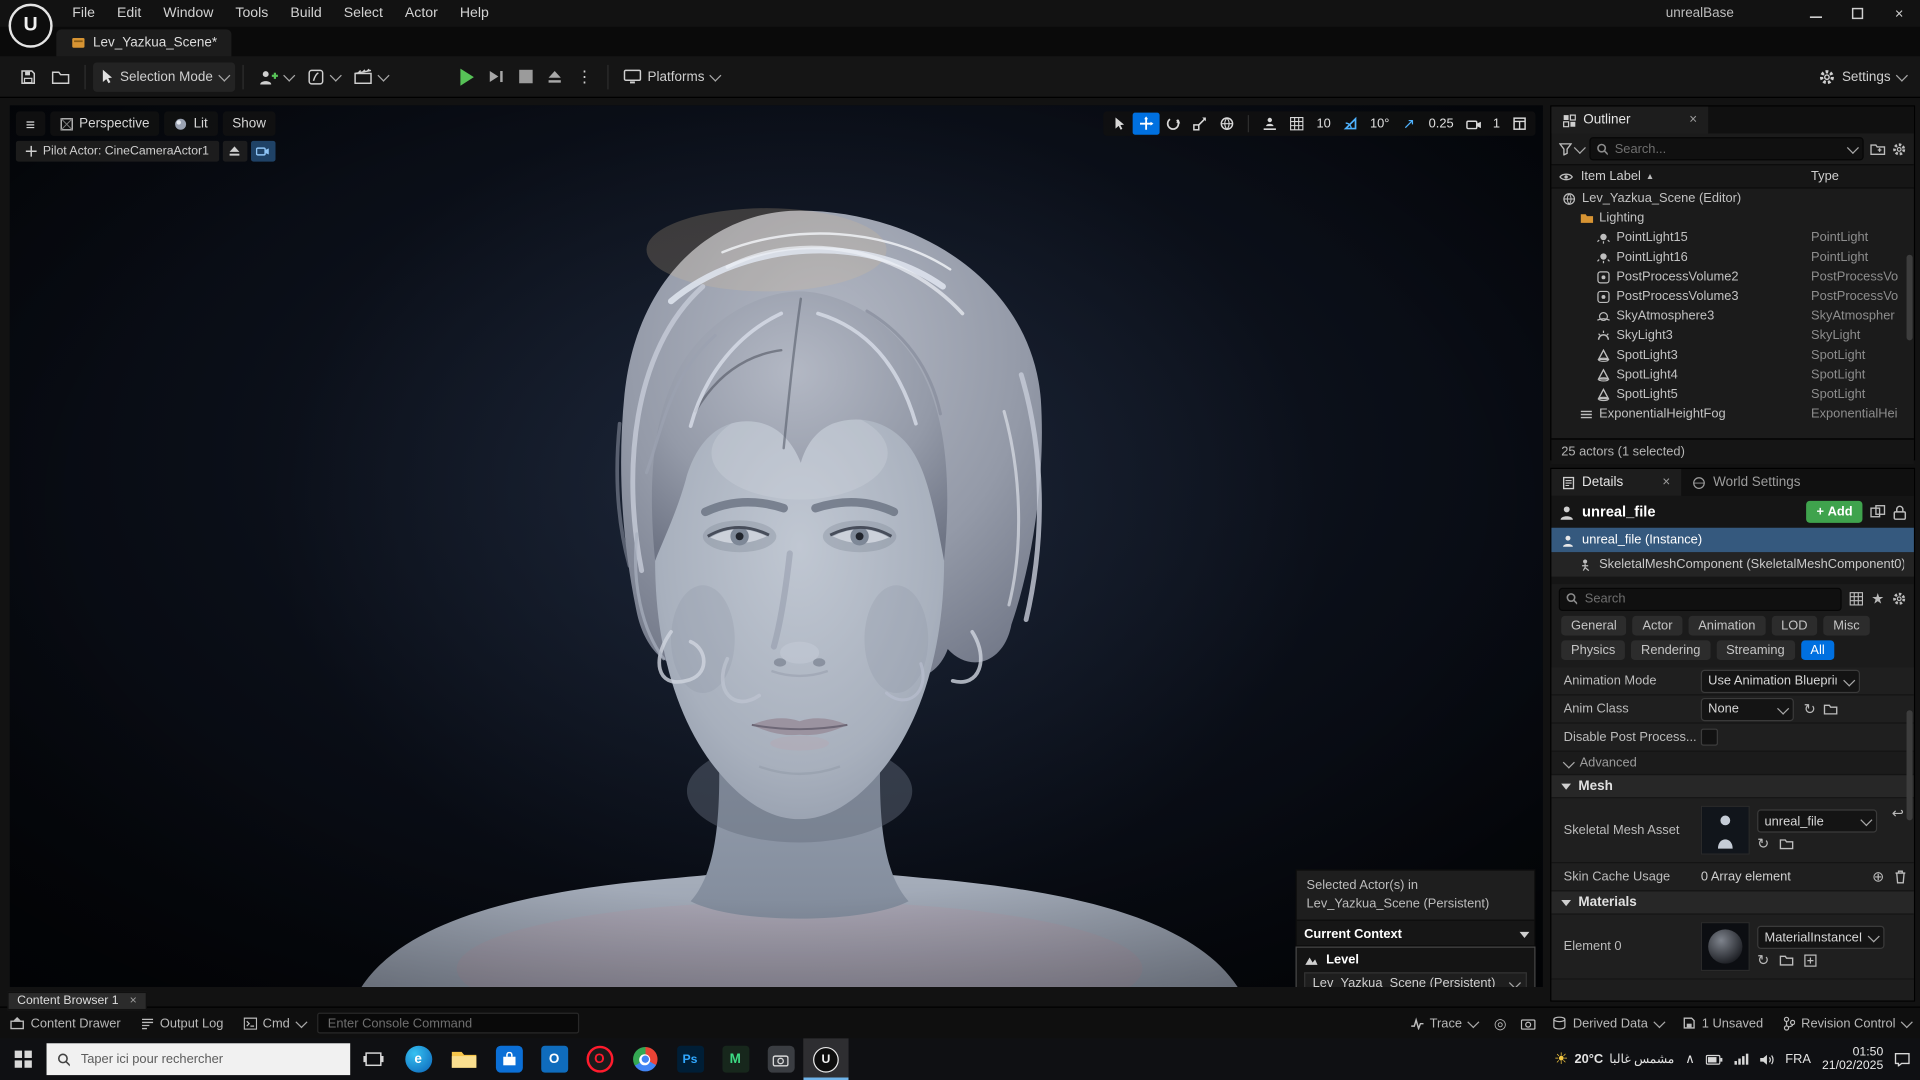 The width and height of the screenshot is (1920, 1080). What do you see at coordinates (526, 76) in the screenshot?
I see `stop-button` at bounding box center [526, 76].